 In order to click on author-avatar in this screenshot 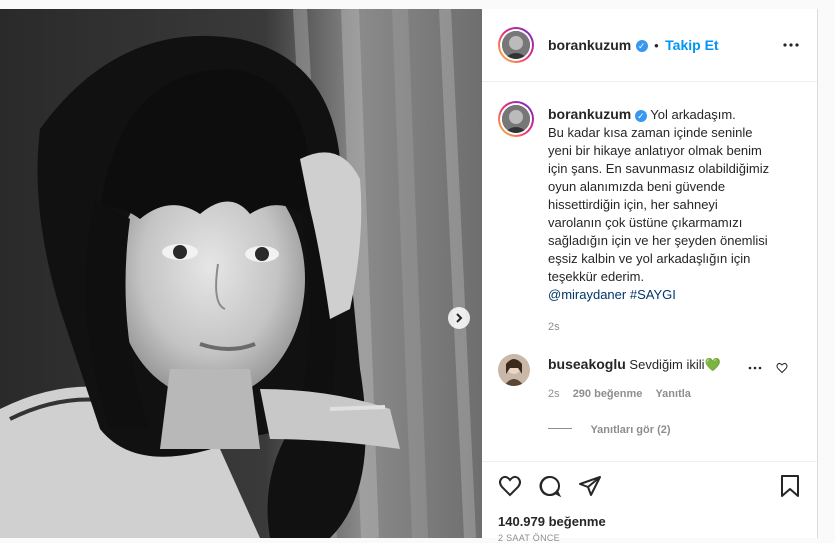, I will do `click(516, 45)`.